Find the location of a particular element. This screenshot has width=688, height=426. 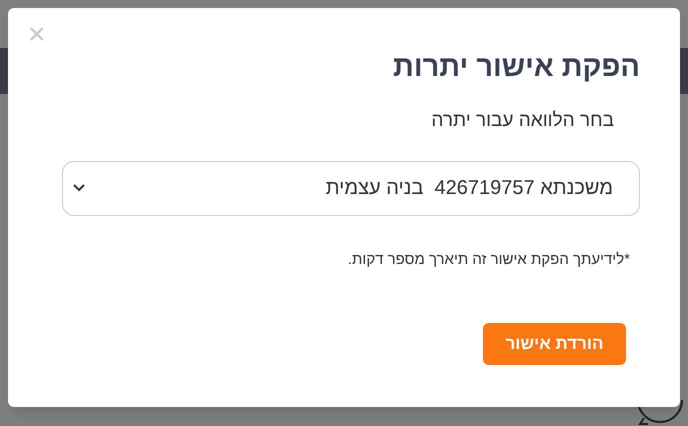

download-button: הורדת אישור is located at coordinates (554, 344).